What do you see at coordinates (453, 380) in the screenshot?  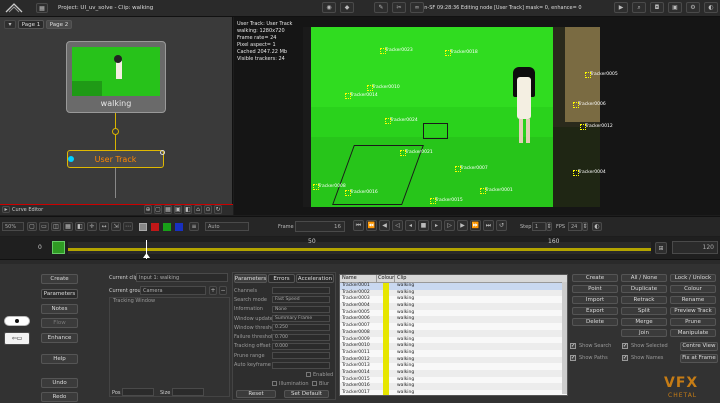 I see `table-row: Tracker0015 walking` at bounding box center [453, 380].